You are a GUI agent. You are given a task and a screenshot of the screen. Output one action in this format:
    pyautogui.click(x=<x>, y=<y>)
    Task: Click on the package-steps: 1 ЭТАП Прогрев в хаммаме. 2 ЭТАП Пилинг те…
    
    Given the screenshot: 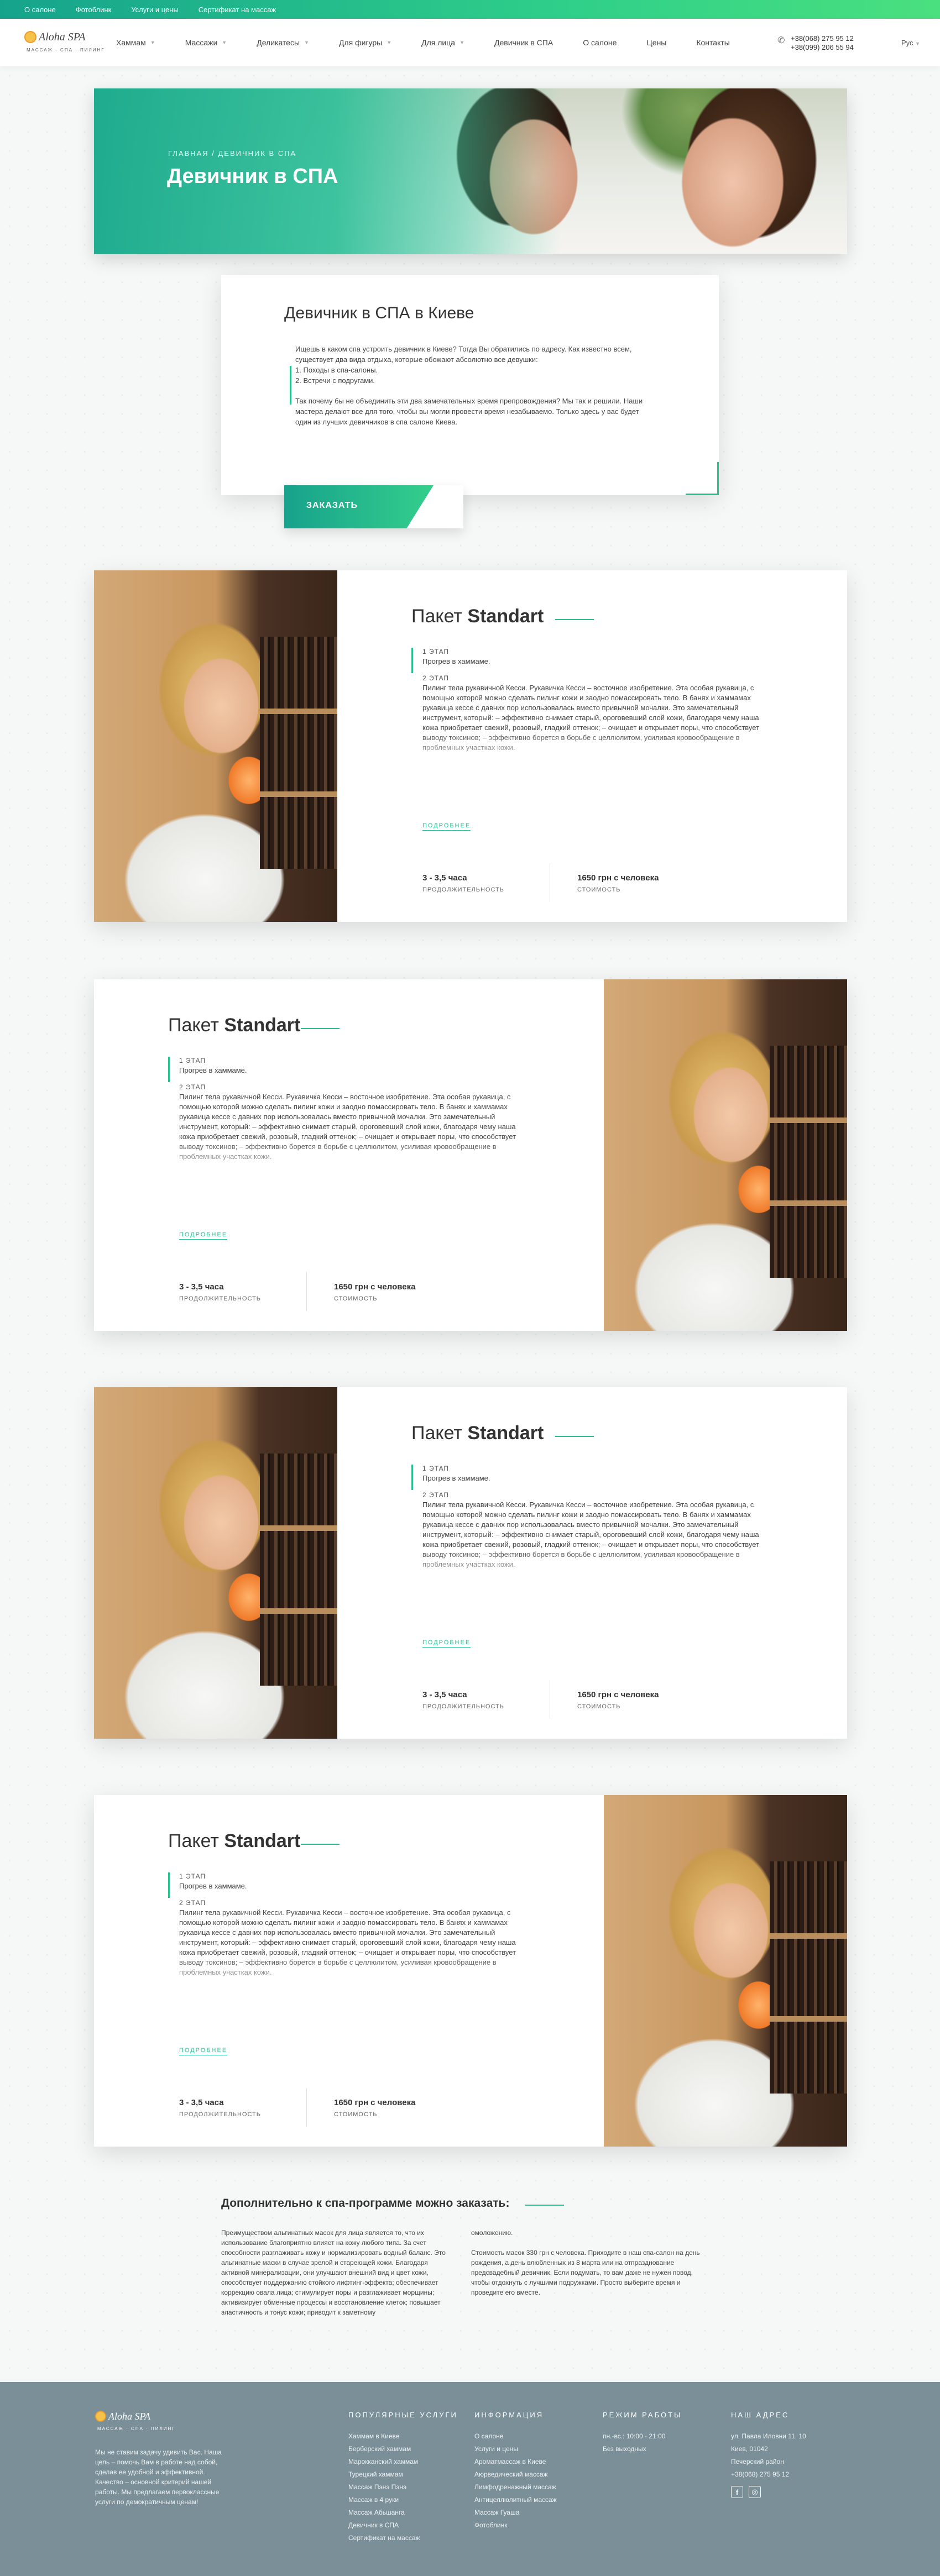 What is the action you would take?
    pyautogui.click(x=588, y=1525)
    